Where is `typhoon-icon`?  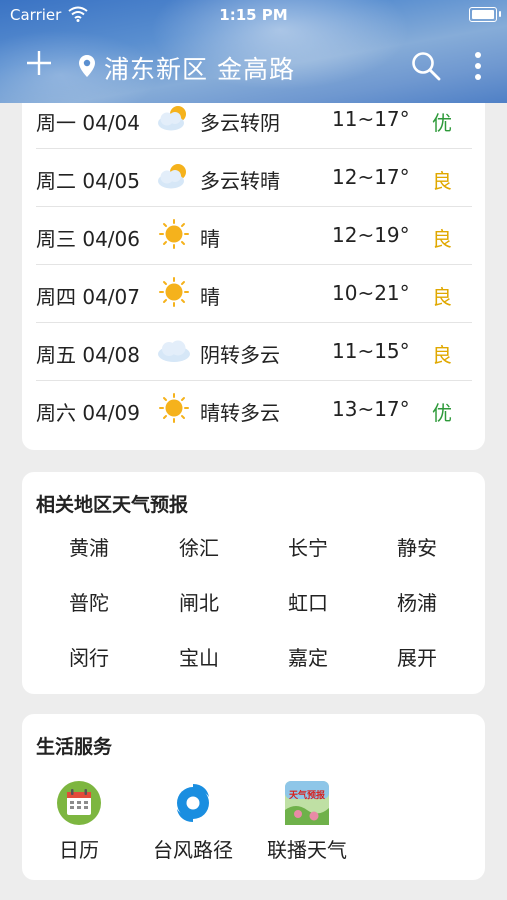 typhoon-icon is located at coordinates (193, 803).